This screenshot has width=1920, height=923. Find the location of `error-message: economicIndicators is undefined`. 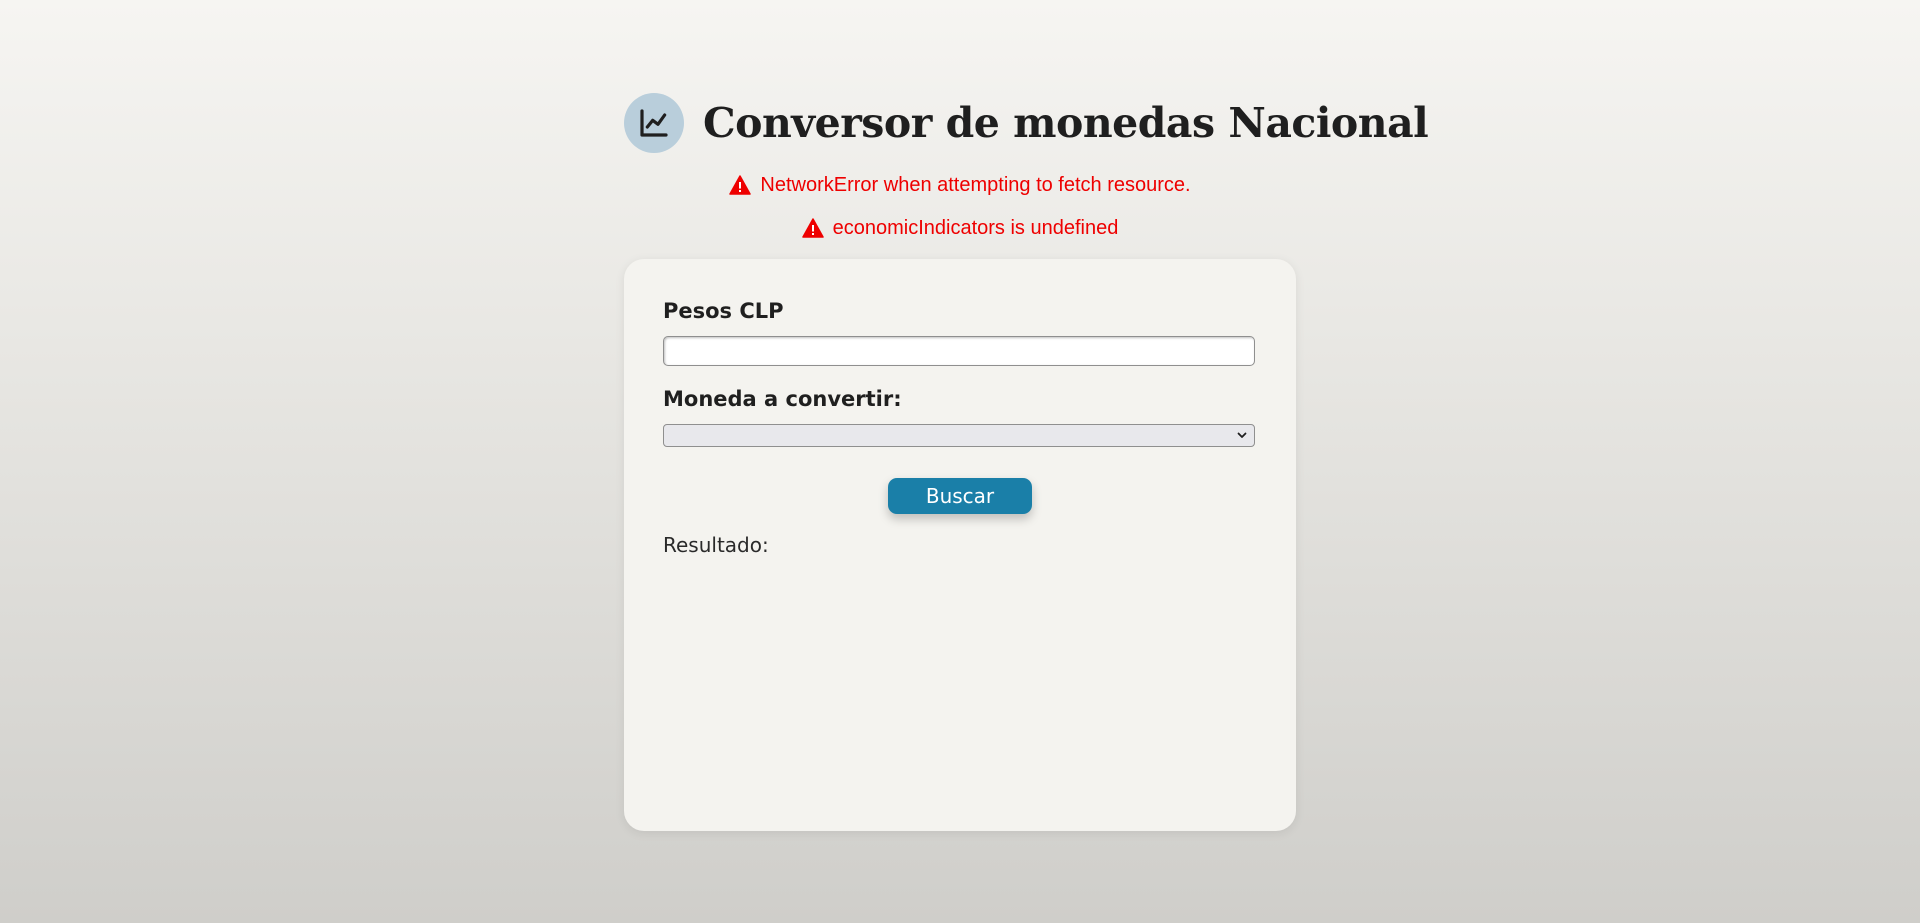

error-message: economicIndicators is undefined is located at coordinates (960, 228).